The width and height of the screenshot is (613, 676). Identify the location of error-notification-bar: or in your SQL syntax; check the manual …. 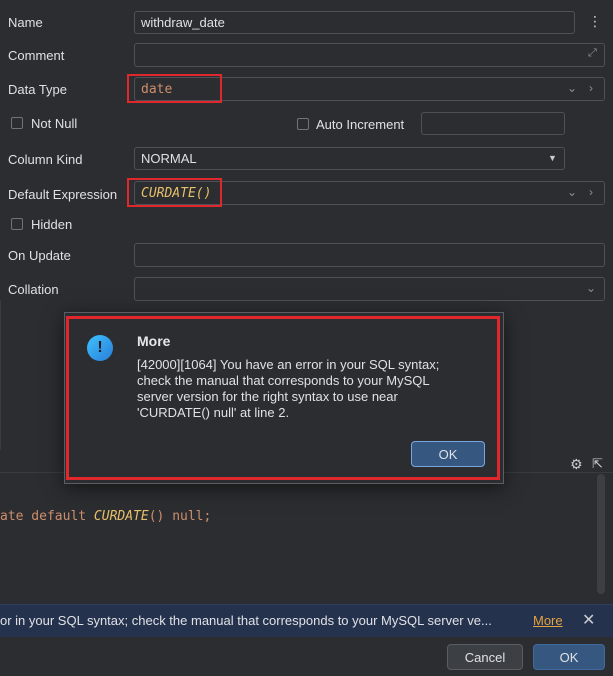
(306, 620).